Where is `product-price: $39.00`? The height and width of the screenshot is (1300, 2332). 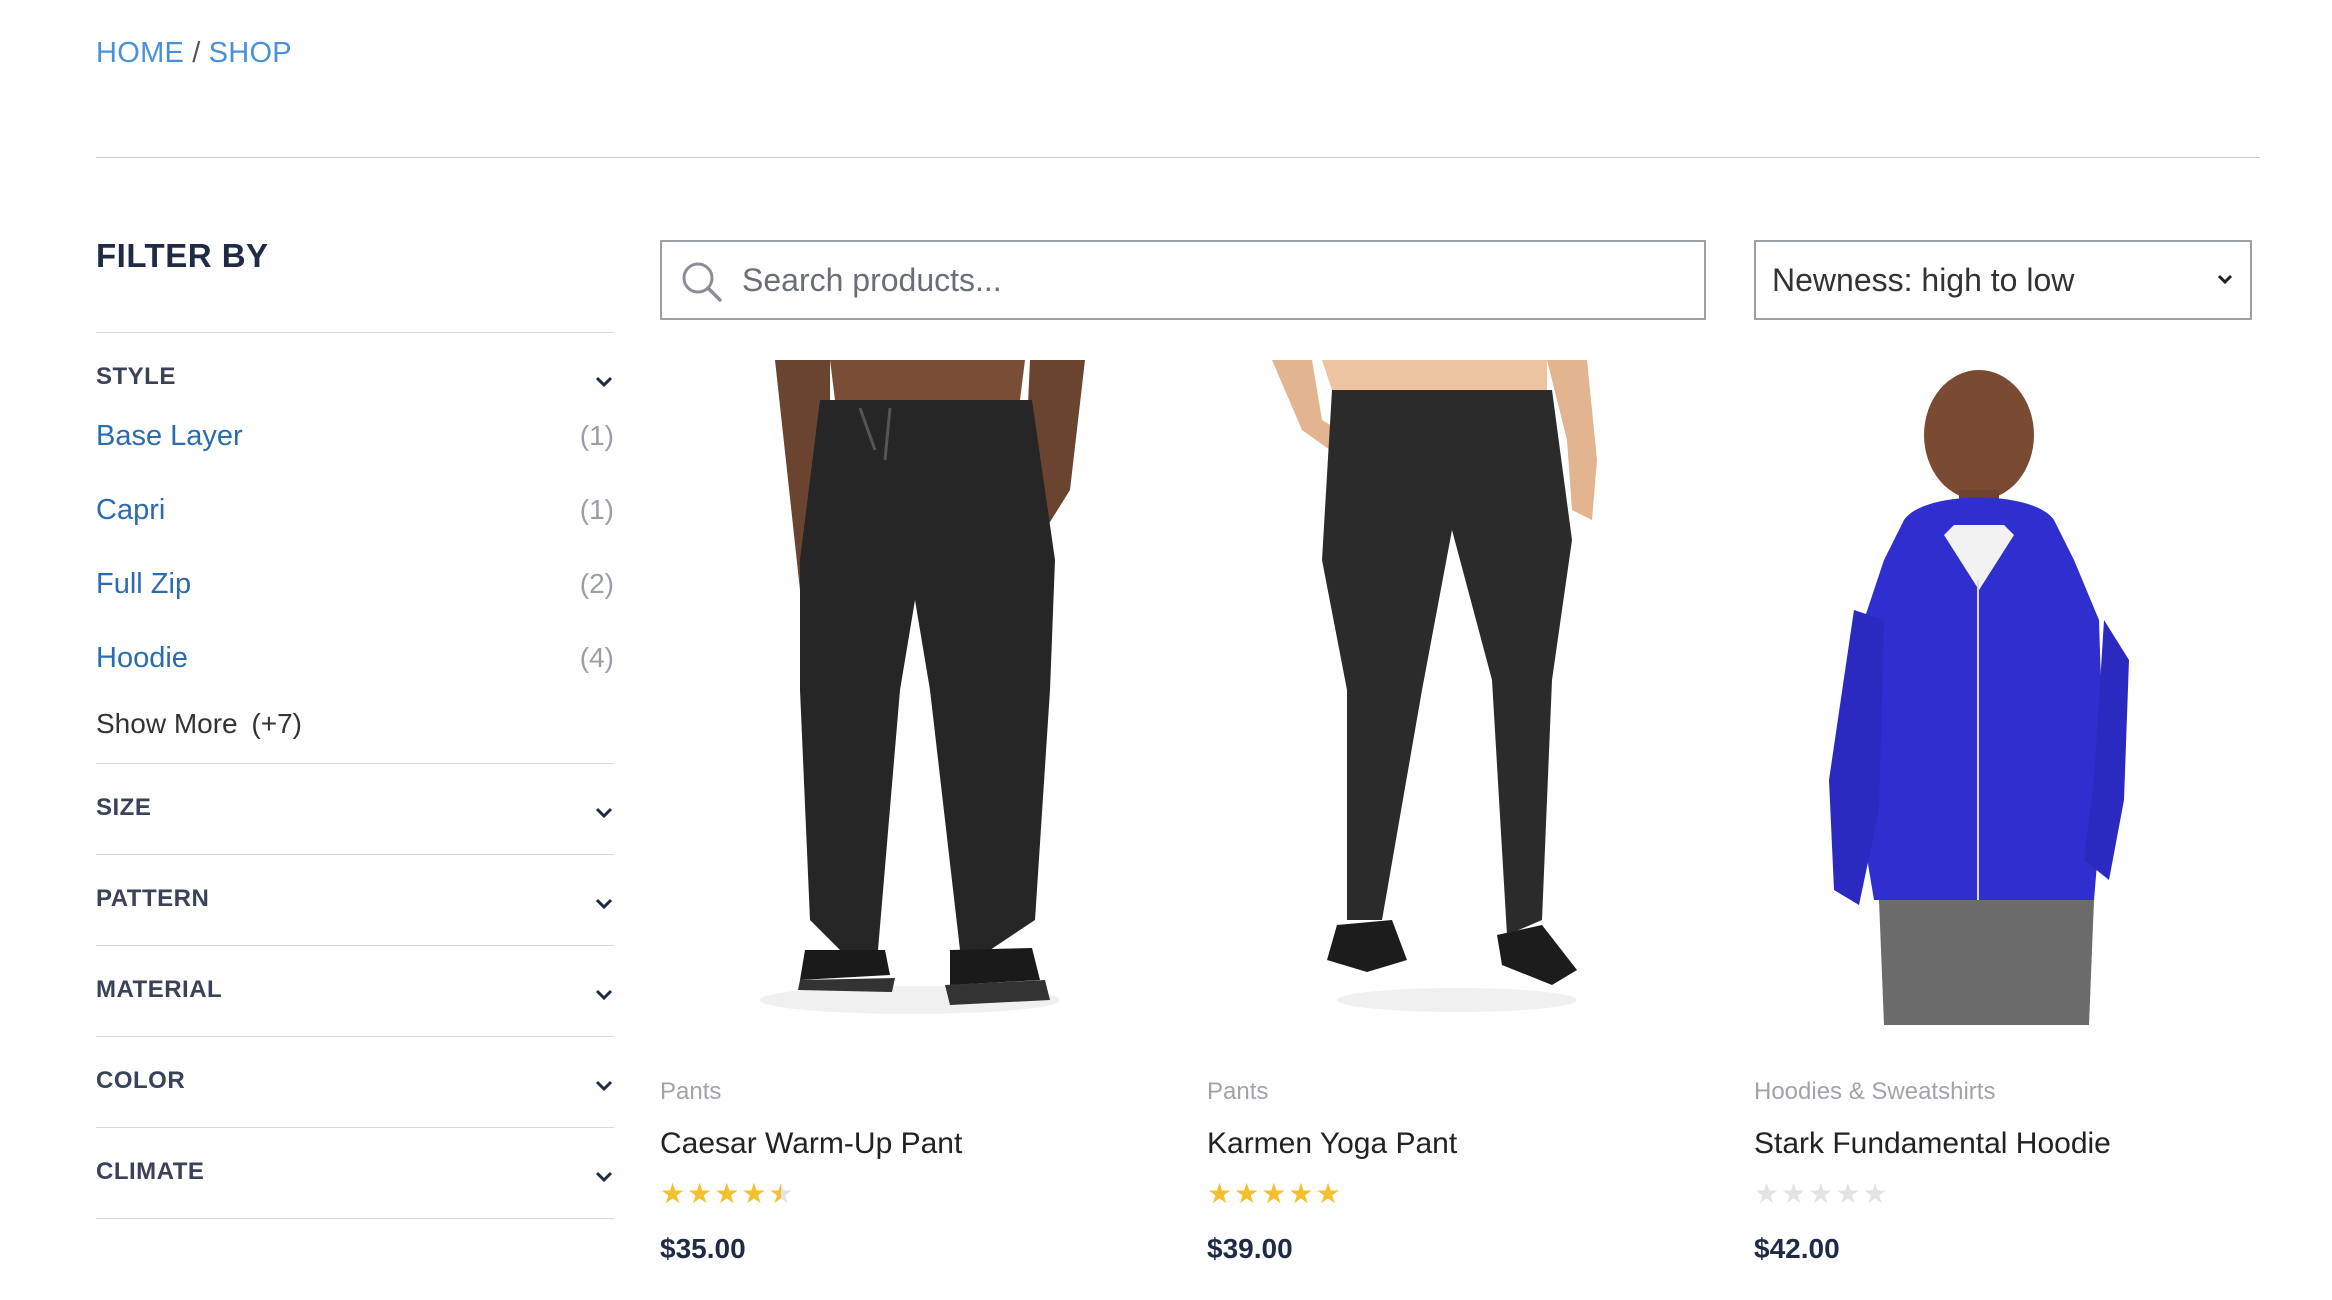 product-price: $39.00 is located at coordinates (1250, 1248).